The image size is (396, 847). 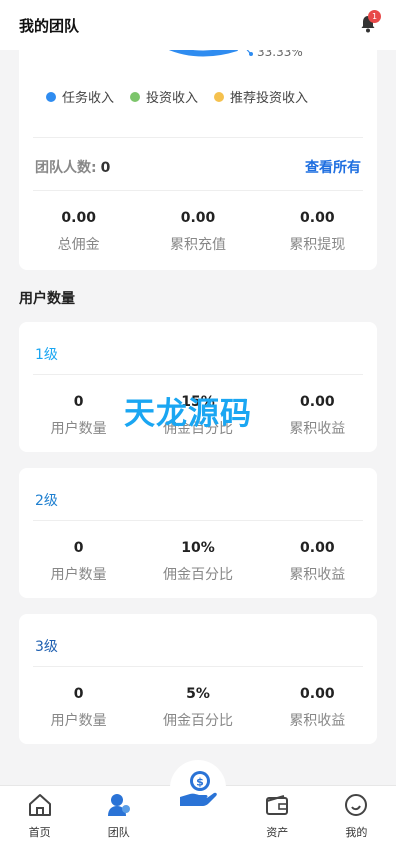 What do you see at coordinates (198, 533) in the screenshot?
I see `level-card-2: 2级 0 用户数量 10% 佣金百分比 0.00 累积收益` at bounding box center [198, 533].